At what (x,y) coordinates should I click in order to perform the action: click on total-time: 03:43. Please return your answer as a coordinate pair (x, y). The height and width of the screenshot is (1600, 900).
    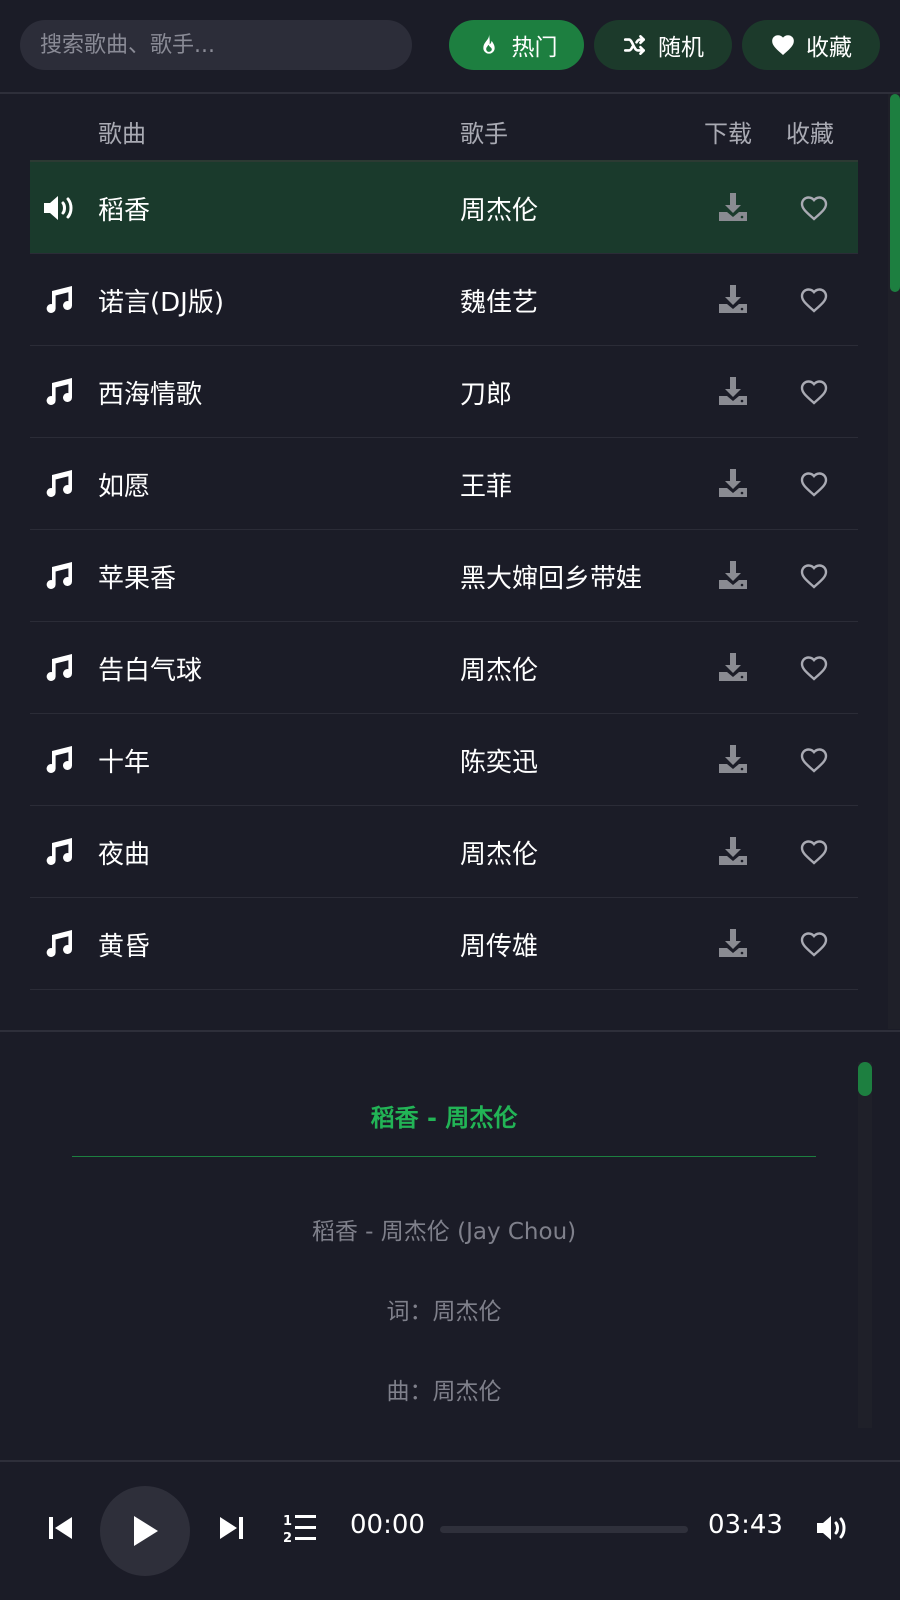
    Looking at the image, I should click on (745, 1525).